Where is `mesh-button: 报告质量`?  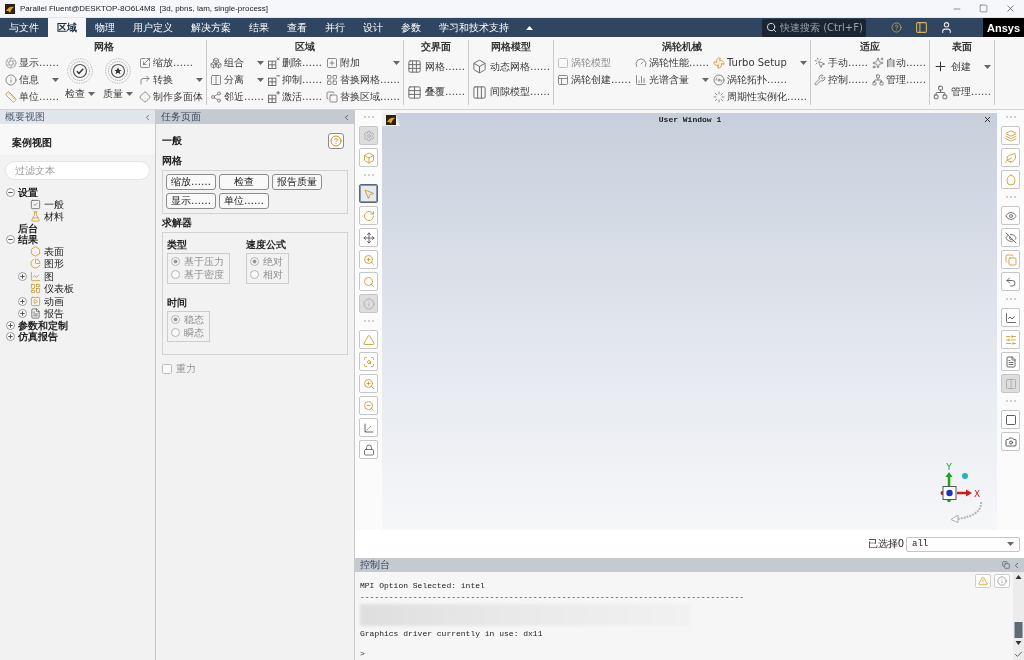
mesh-button: 报告质量 is located at coordinates (297, 182).